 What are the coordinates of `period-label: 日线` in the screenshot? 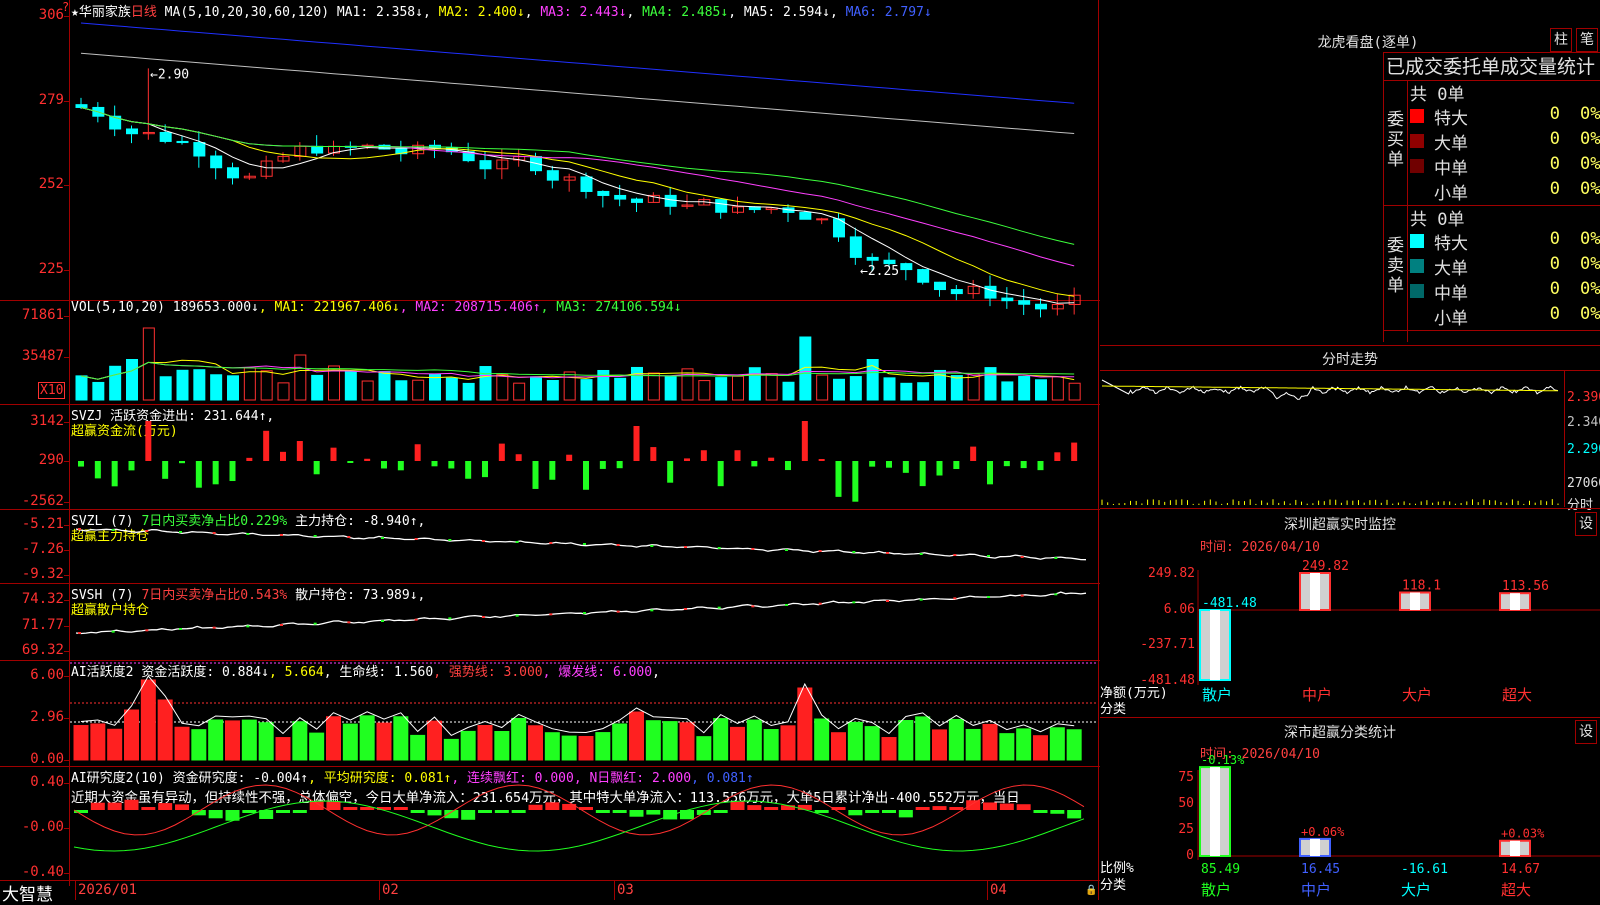 It's located at (144, 12).